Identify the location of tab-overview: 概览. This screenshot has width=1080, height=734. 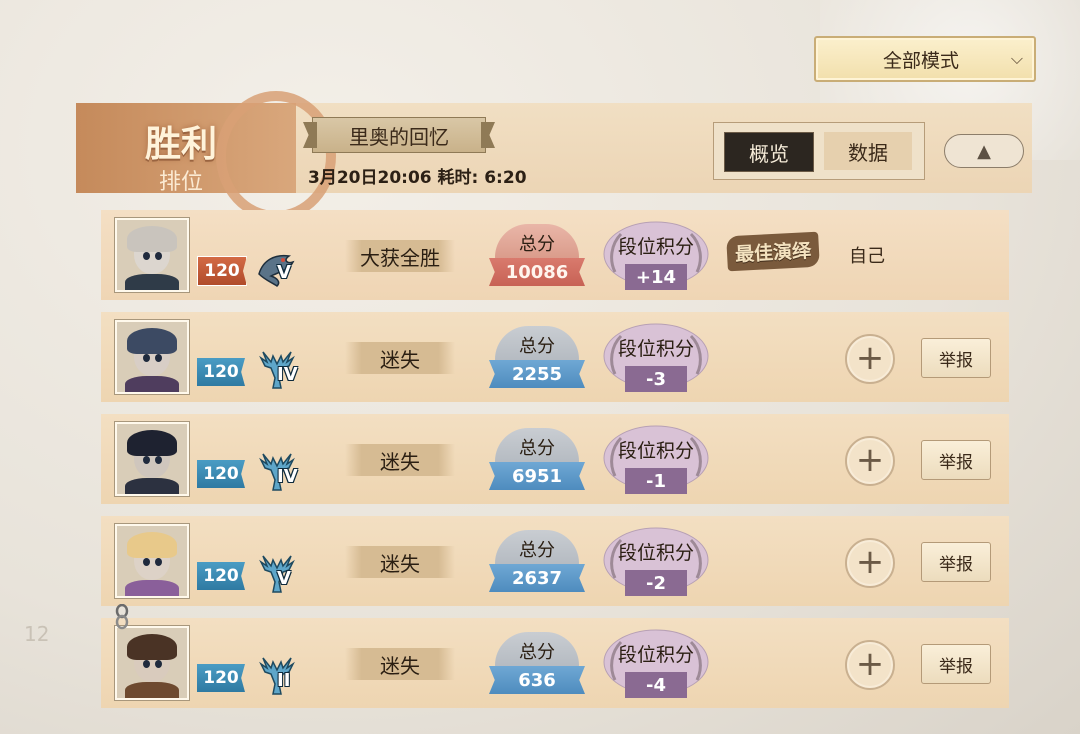
(769, 152).